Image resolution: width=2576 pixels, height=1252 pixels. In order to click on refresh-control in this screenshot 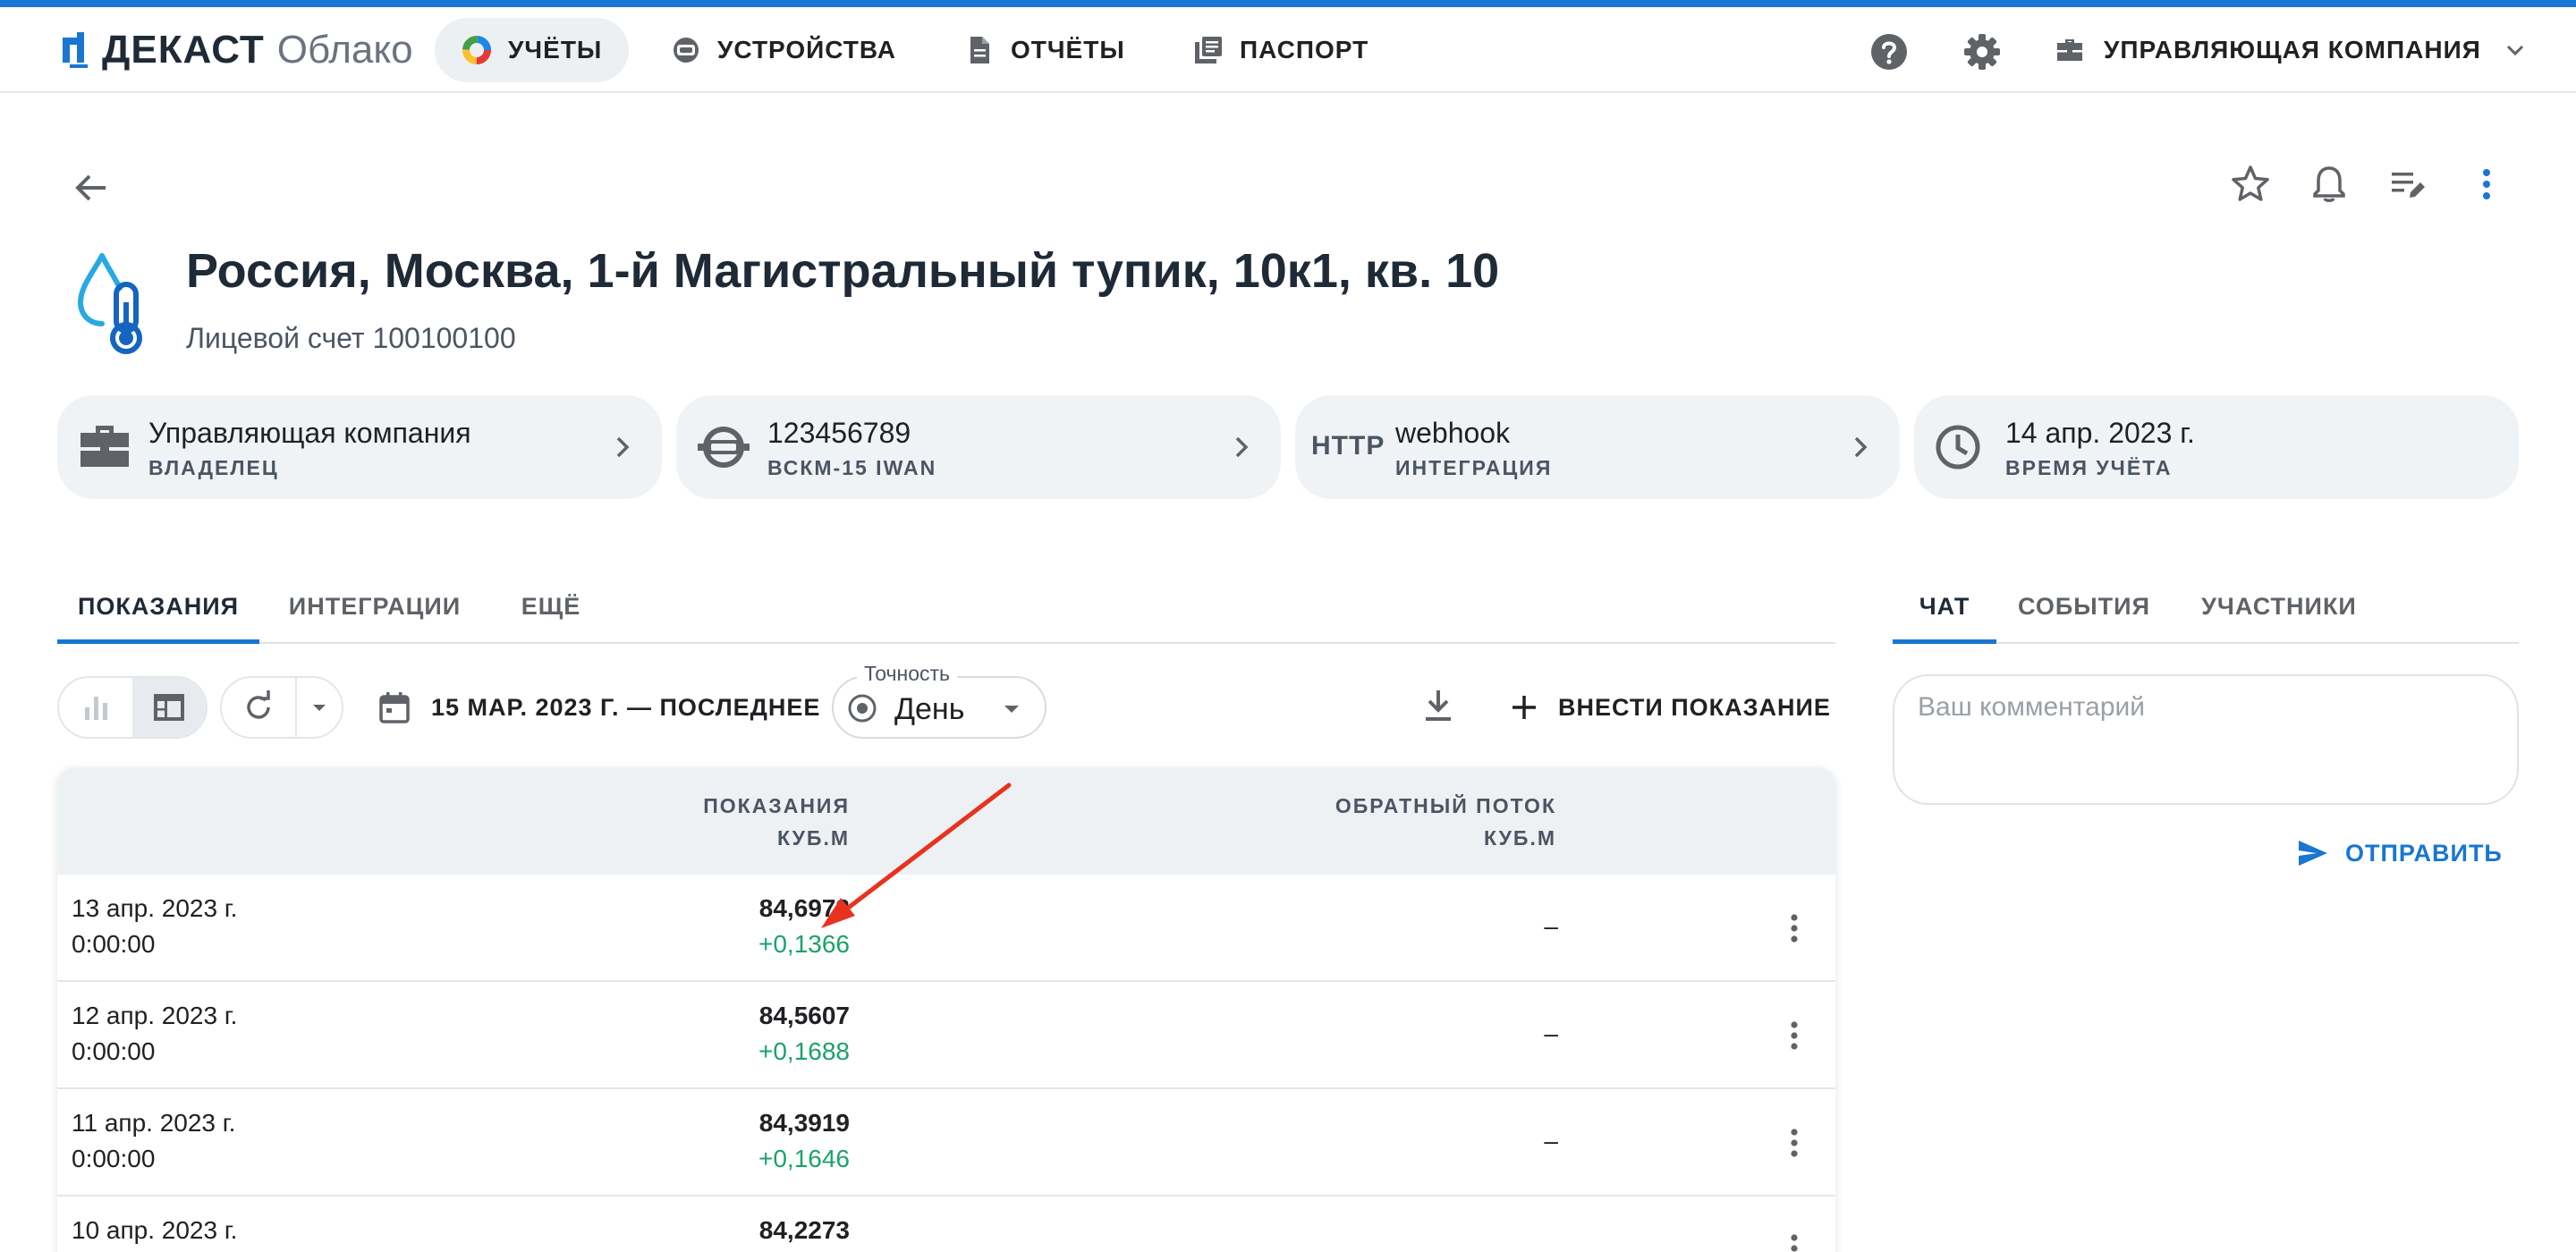, I will do `click(281, 707)`.